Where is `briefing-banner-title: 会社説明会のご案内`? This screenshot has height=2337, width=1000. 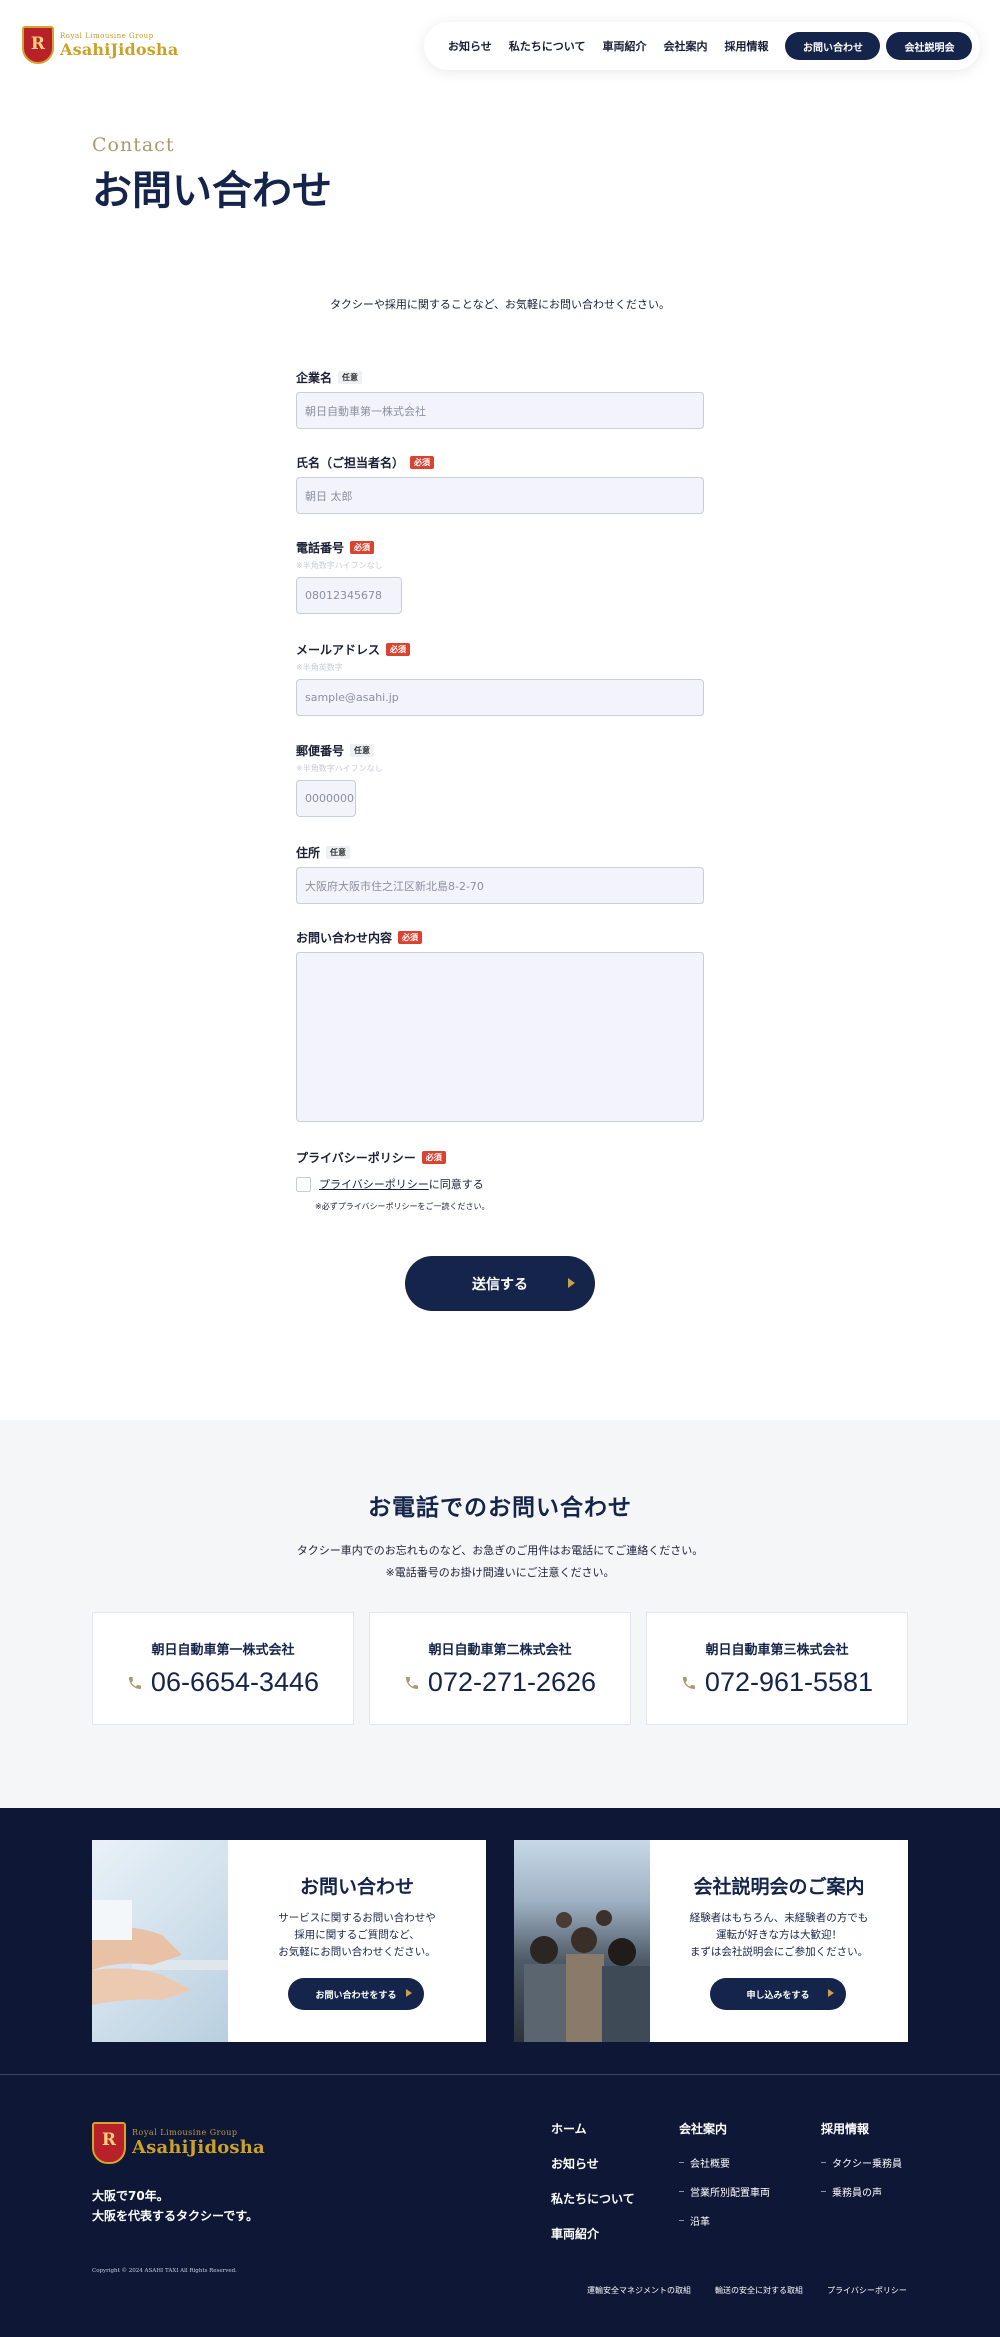 briefing-banner-title: 会社説明会のご案内 is located at coordinates (779, 1887).